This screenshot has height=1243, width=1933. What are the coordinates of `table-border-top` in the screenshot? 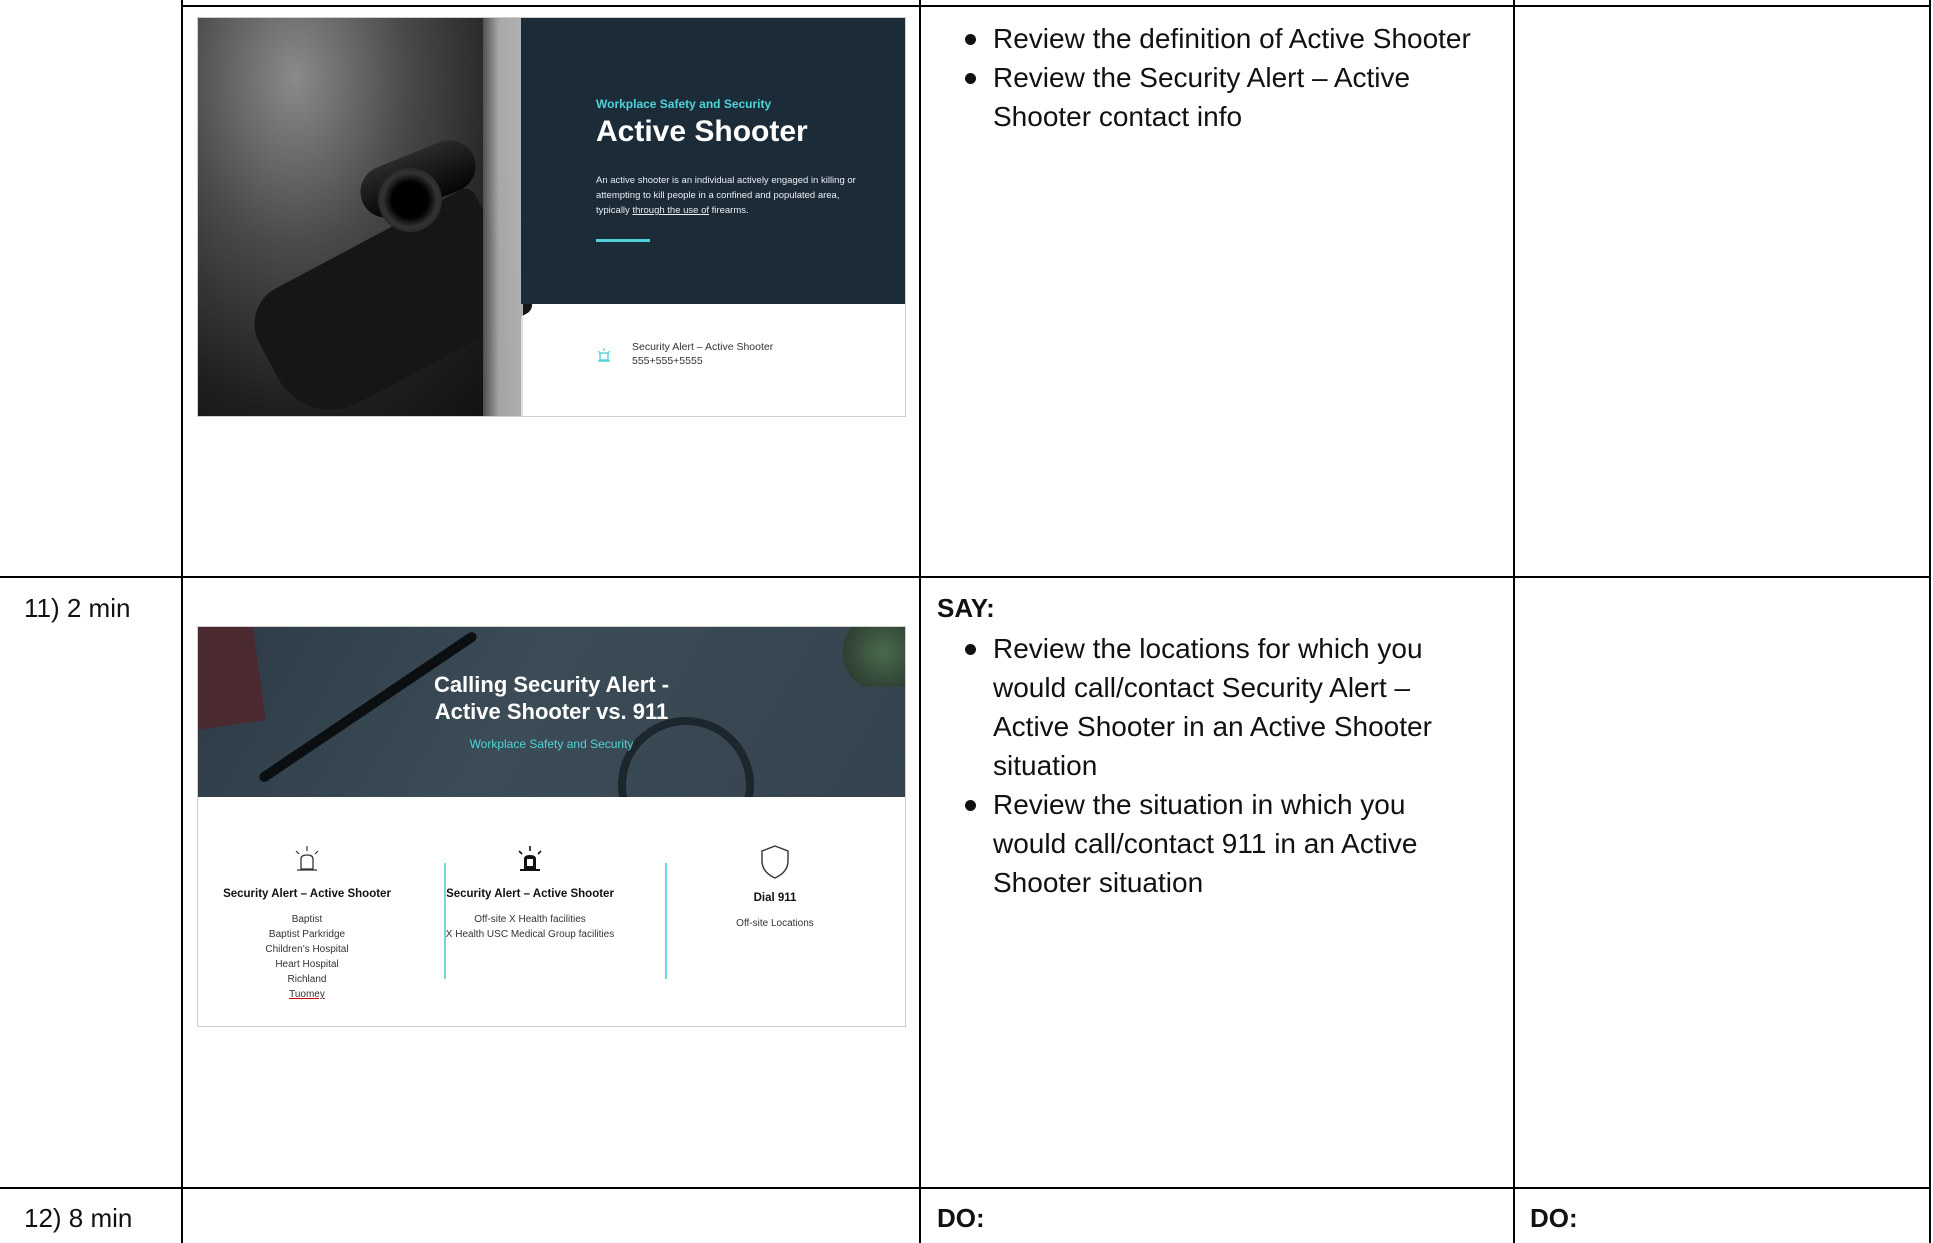 It's located at (1056, 6).